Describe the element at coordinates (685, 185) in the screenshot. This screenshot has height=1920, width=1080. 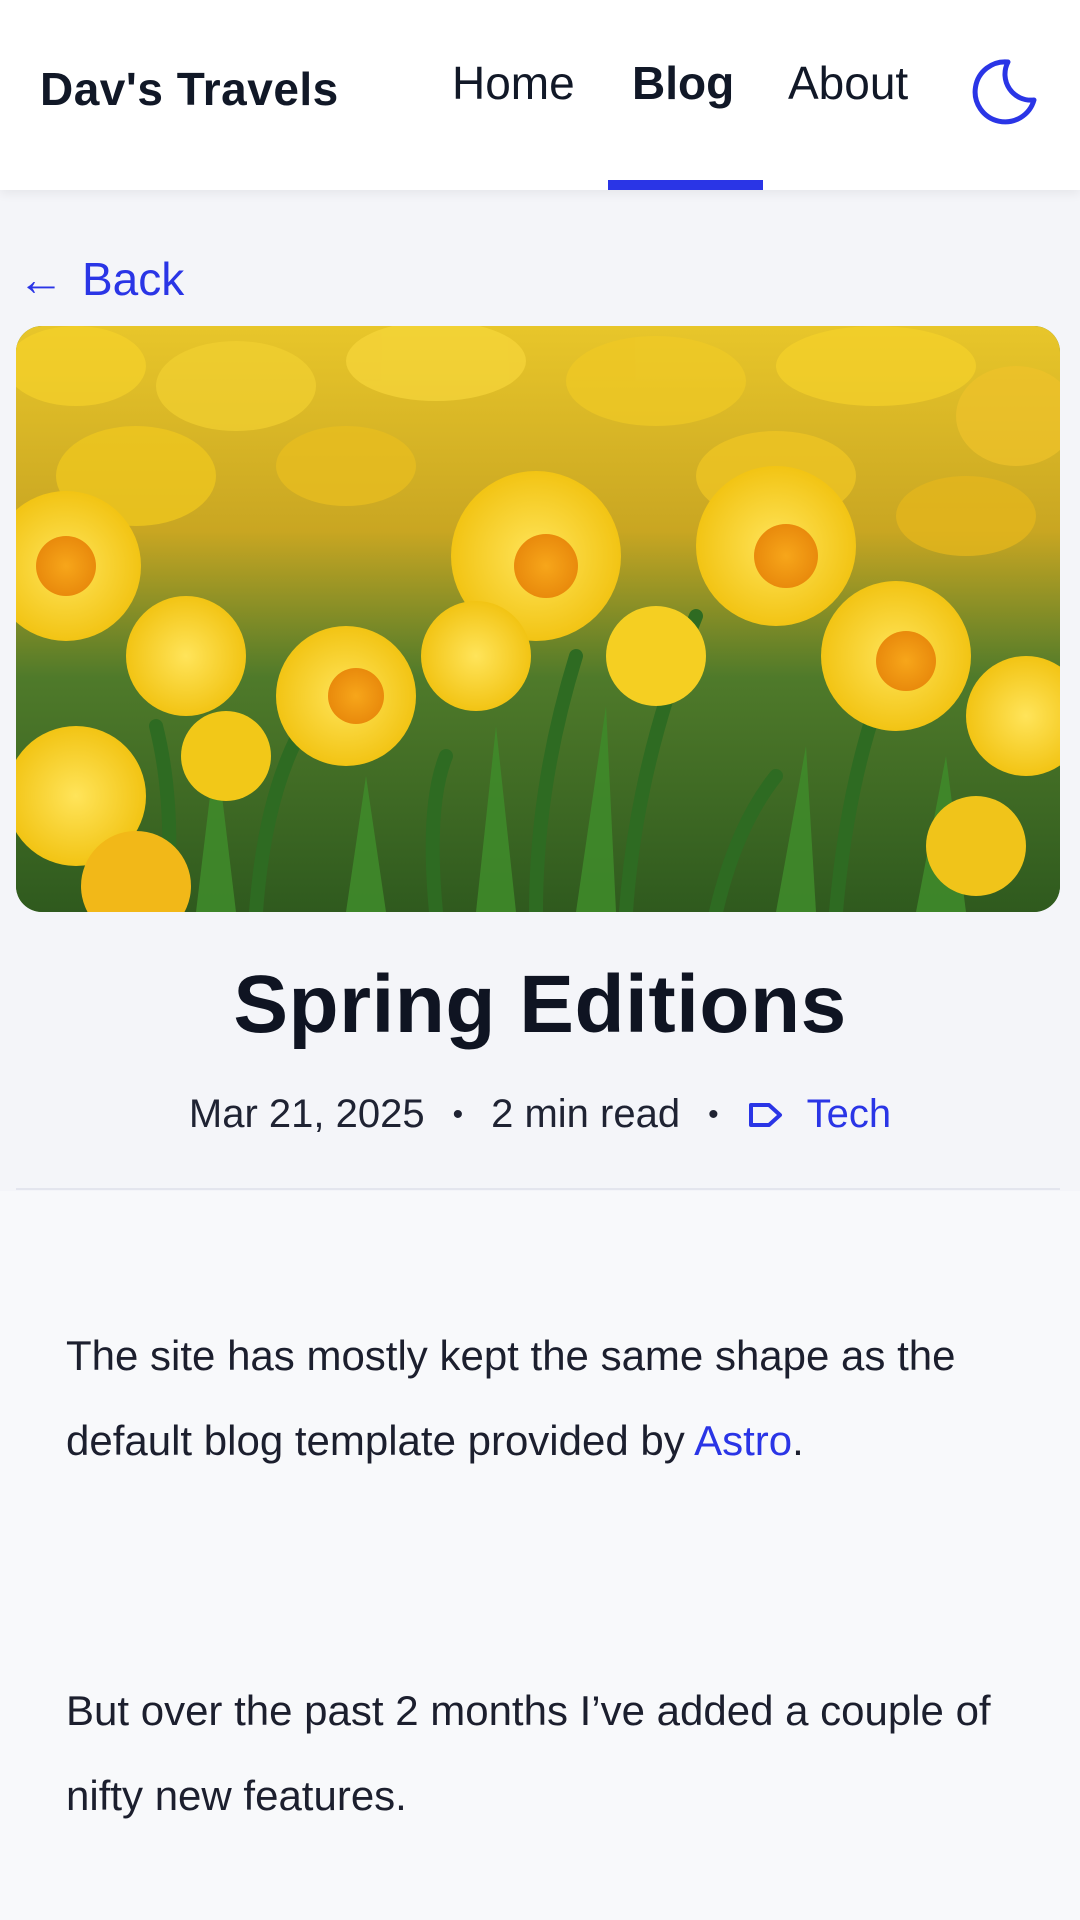
I see `nav-active-indicator` at that location.